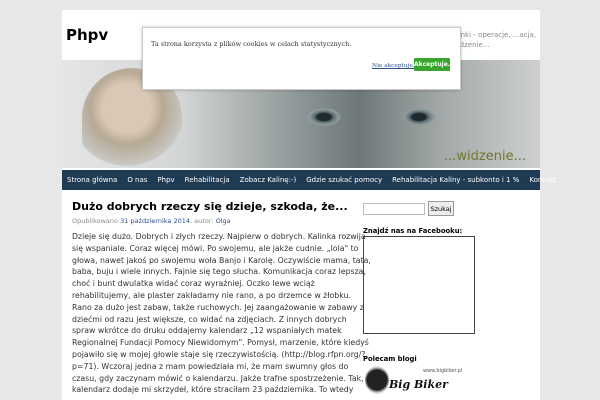  What do you see at coordinates (87, 35) in the screenshot?
I see `site-title: Phpv` at bounding box center [87, 35].